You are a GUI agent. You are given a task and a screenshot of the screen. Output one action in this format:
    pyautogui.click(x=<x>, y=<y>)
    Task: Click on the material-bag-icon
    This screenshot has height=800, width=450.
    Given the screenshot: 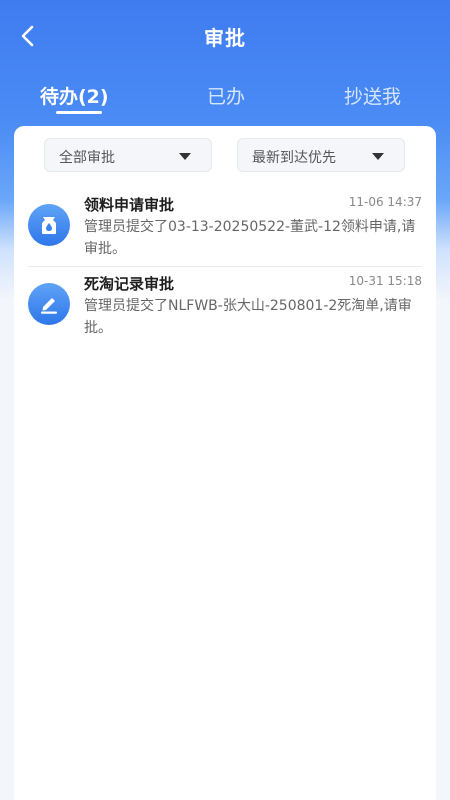 What is the action you would take?
    pyautogui.click(x=49, y=225)
    